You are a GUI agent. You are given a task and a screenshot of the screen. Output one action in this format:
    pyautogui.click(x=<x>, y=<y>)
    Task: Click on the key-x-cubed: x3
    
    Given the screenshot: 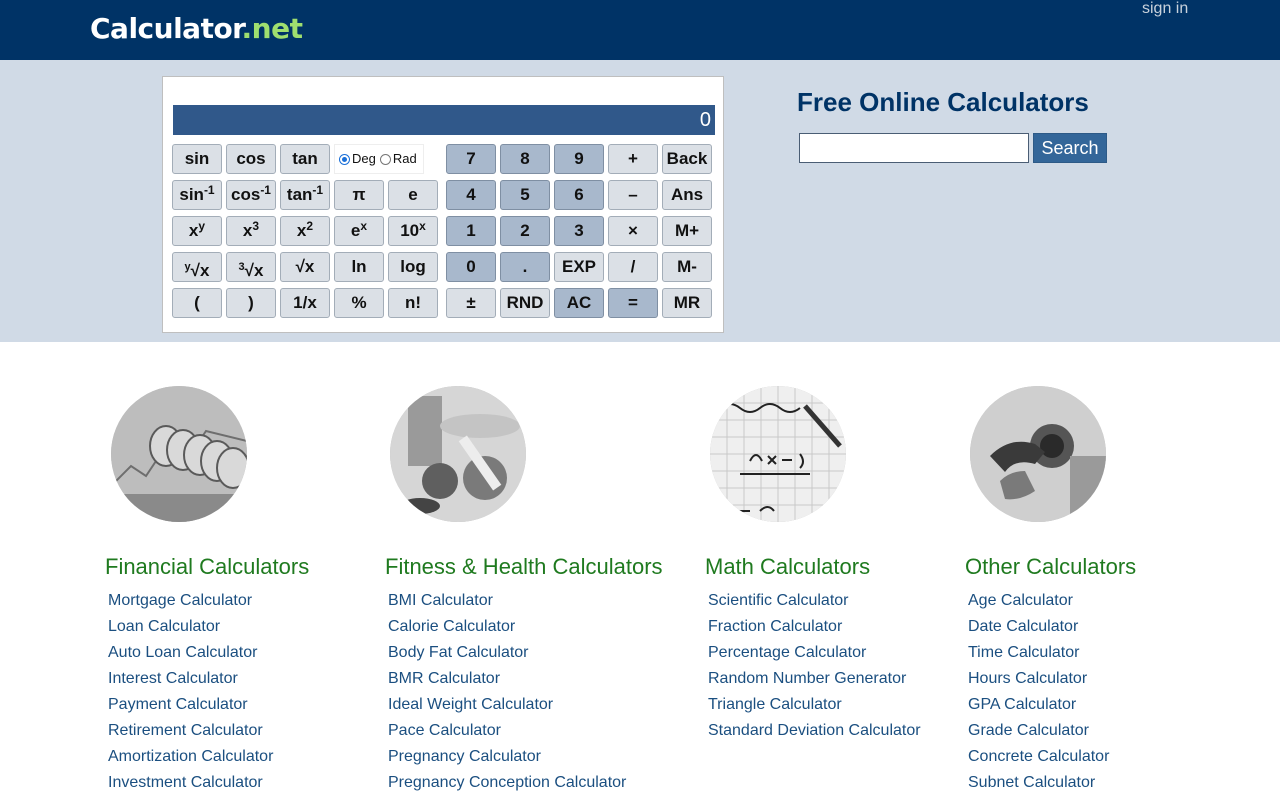 What is the action you would take?
    pyautogui.click(x=251, y=231)
    